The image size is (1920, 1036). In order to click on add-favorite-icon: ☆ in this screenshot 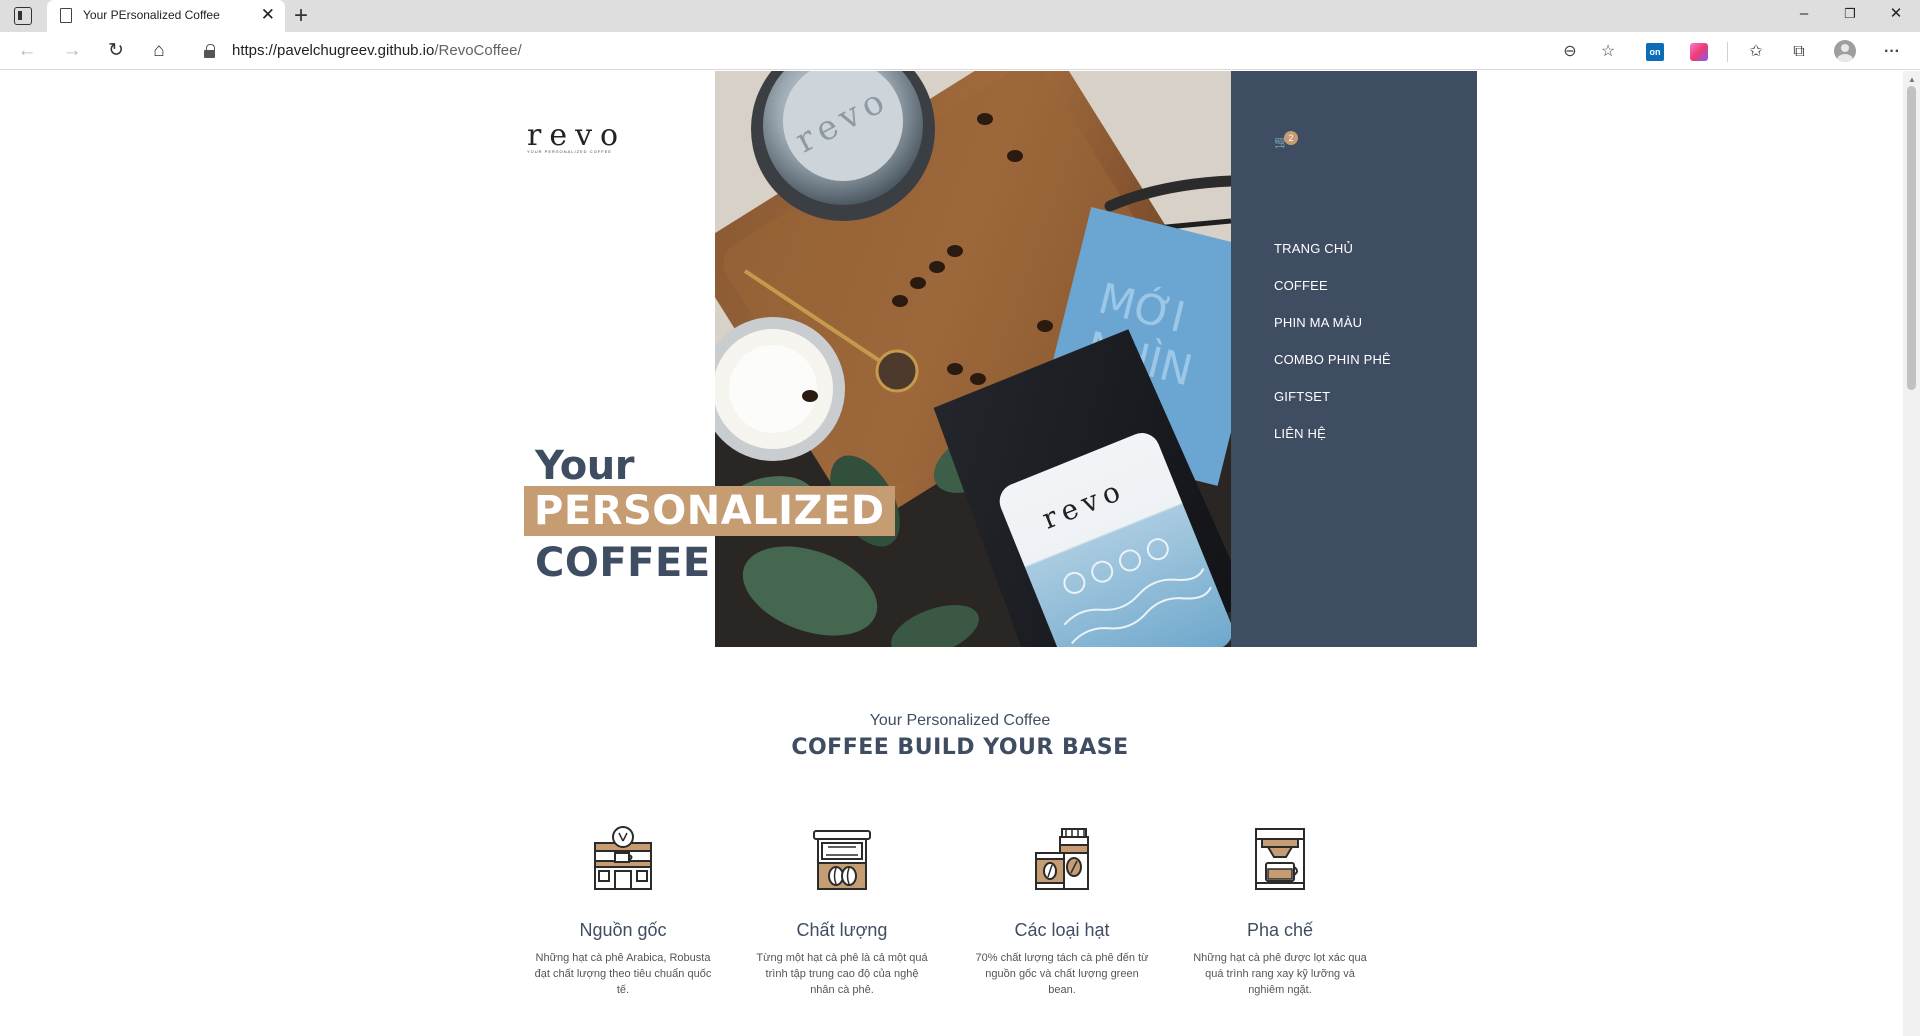, I will do `click(1608, 52)`.